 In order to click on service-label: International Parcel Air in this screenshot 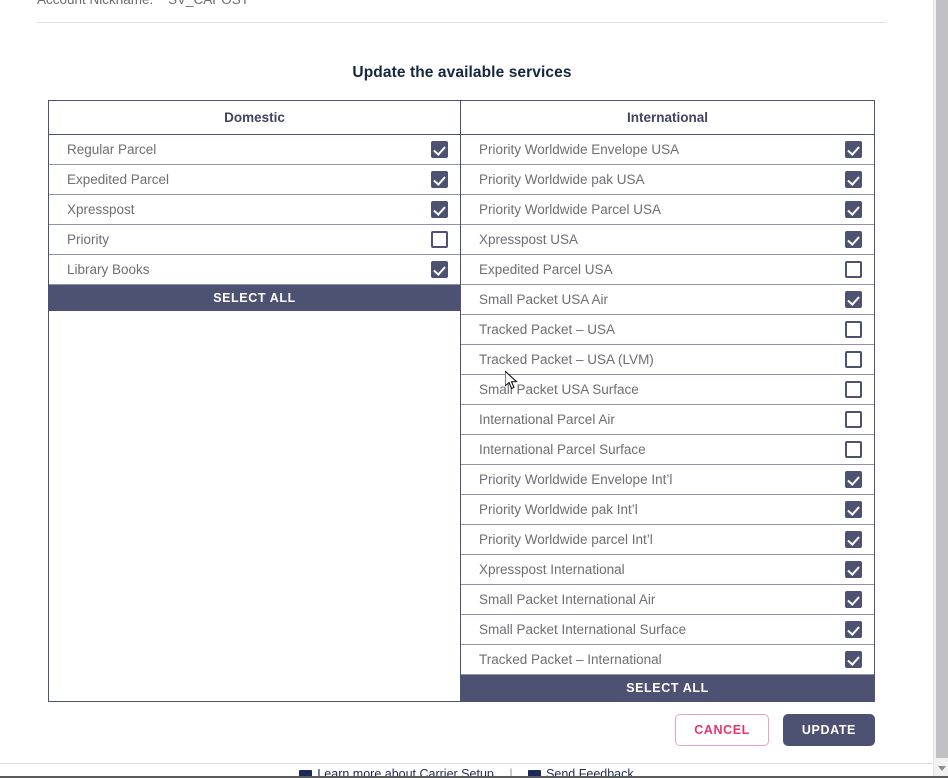, I will do `click(547, 419)`.